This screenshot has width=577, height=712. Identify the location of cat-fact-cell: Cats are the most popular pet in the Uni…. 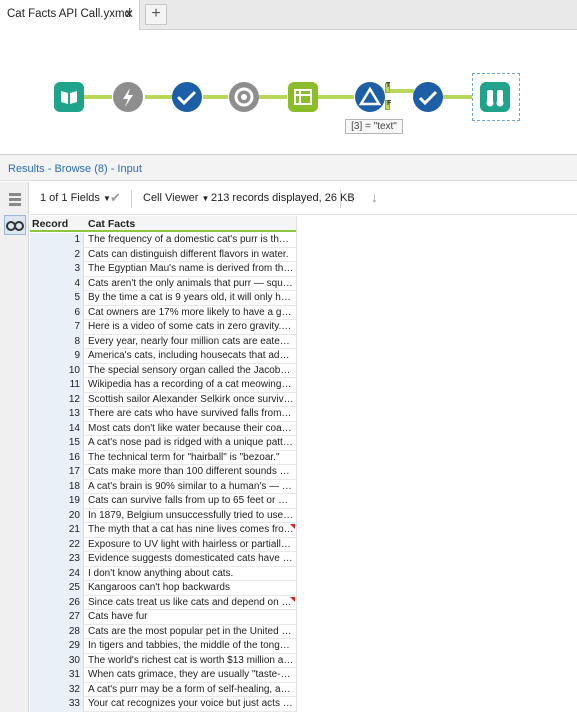
(191, 632).